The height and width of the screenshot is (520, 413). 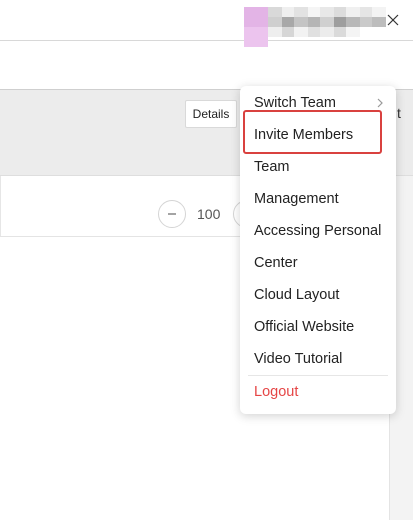 I want to click on menu-item-official-website: Official Website, so click(x=318, y=327).